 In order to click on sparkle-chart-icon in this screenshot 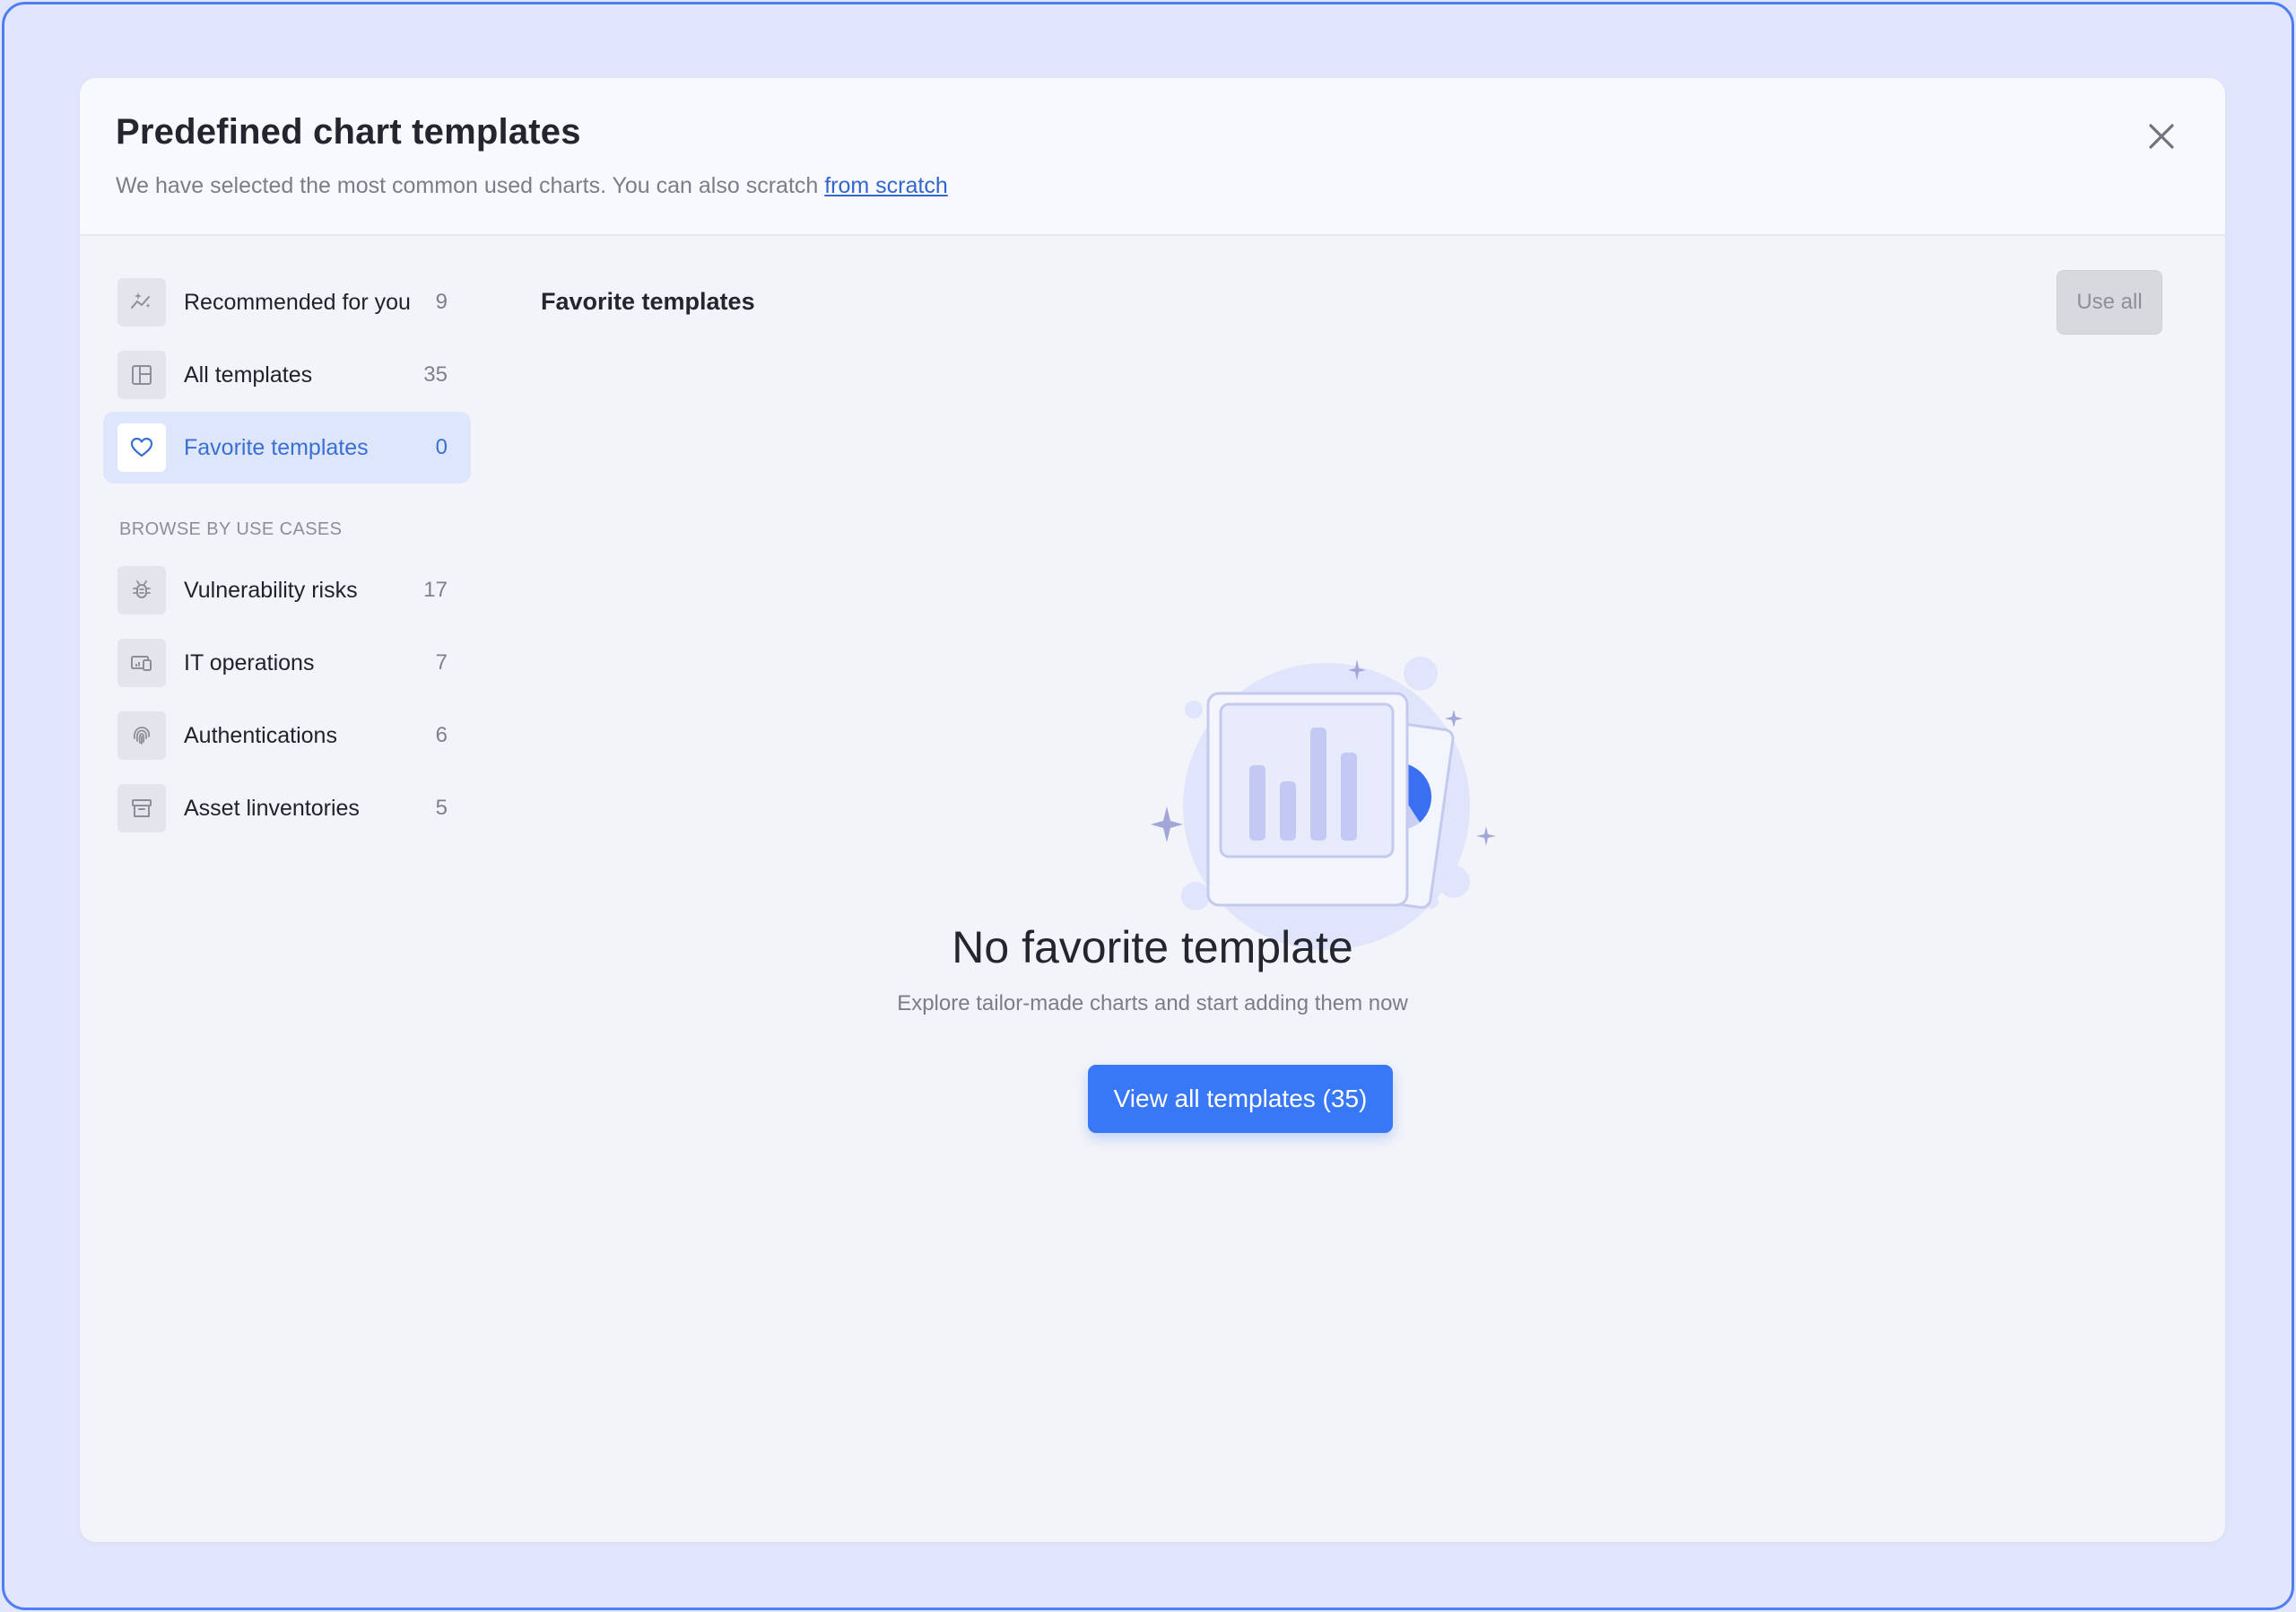, I will do `click(141, 302)`.